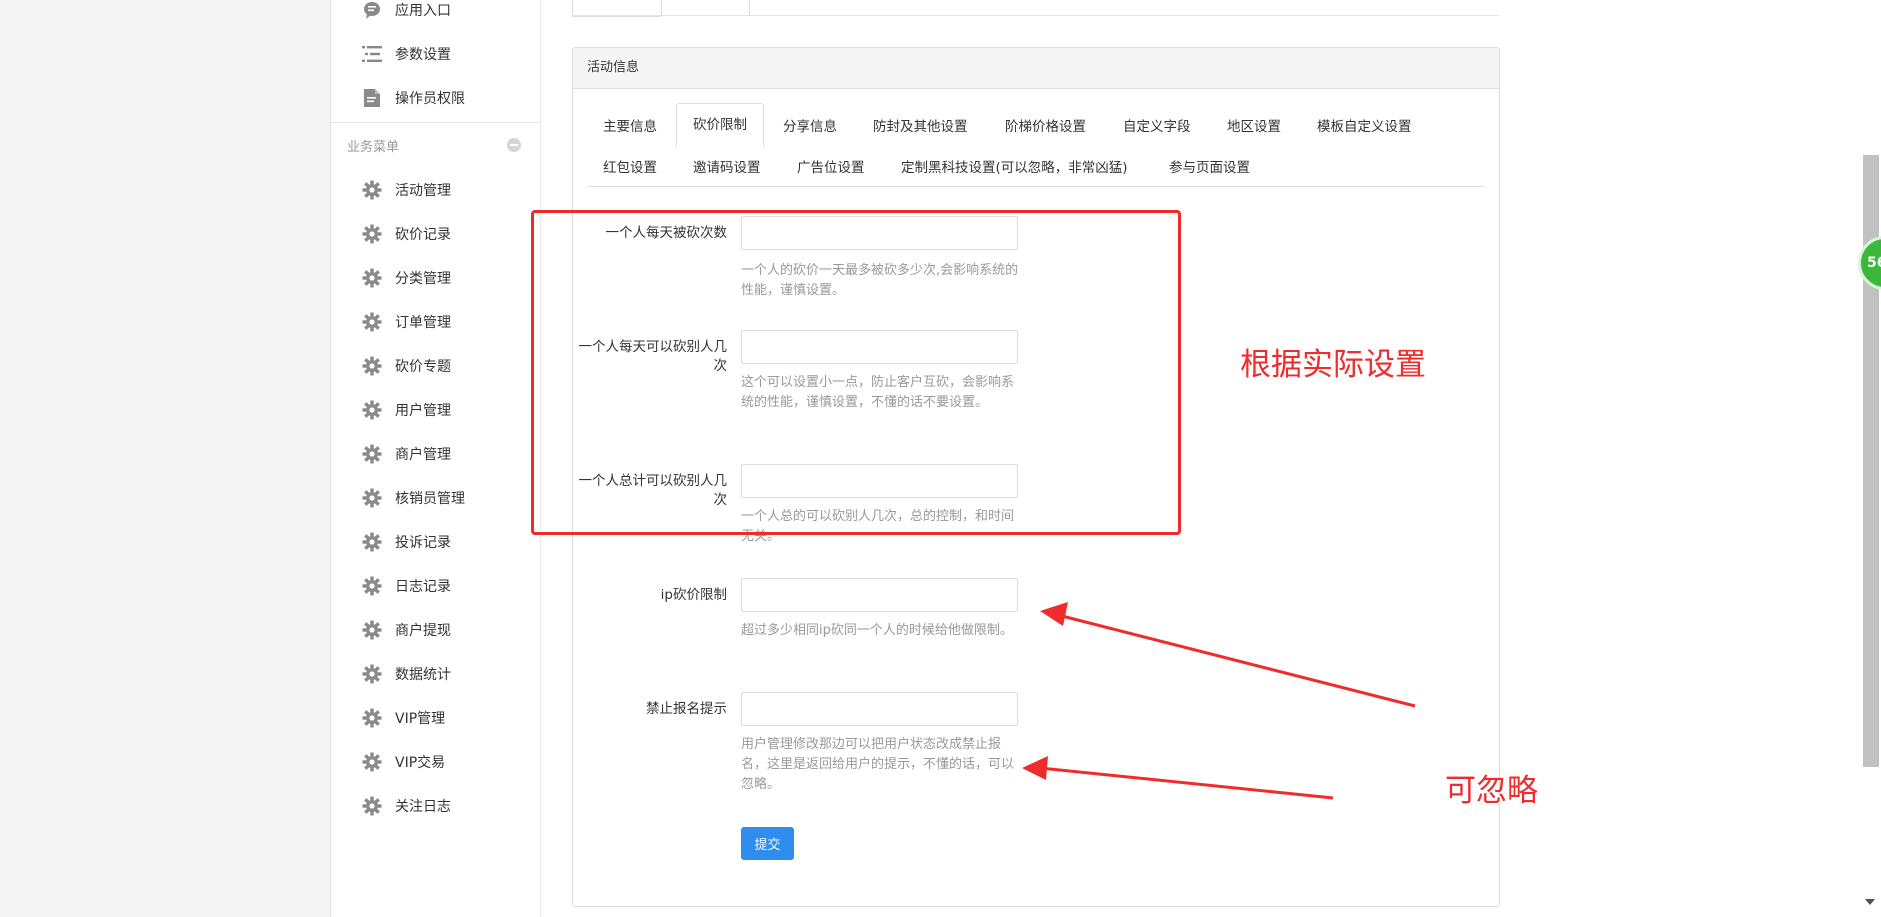 The height and width of the screenshot is (917, 1881). I want to click on sidebar-item-label: 参数设置, so click(423, 55).